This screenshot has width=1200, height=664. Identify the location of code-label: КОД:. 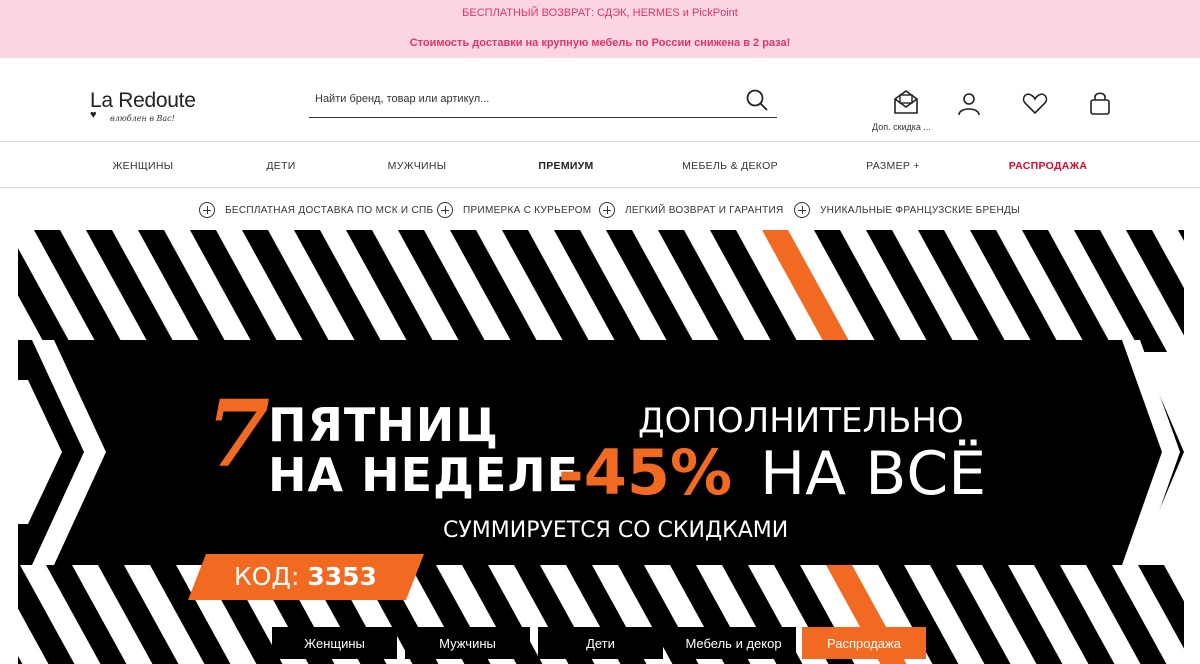
(267, 576).